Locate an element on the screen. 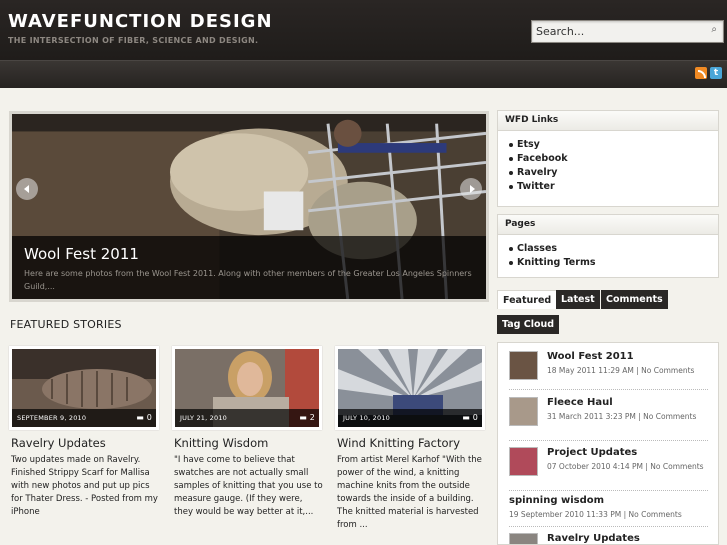  widget-title: Pages is located at coordinates (608, 225).